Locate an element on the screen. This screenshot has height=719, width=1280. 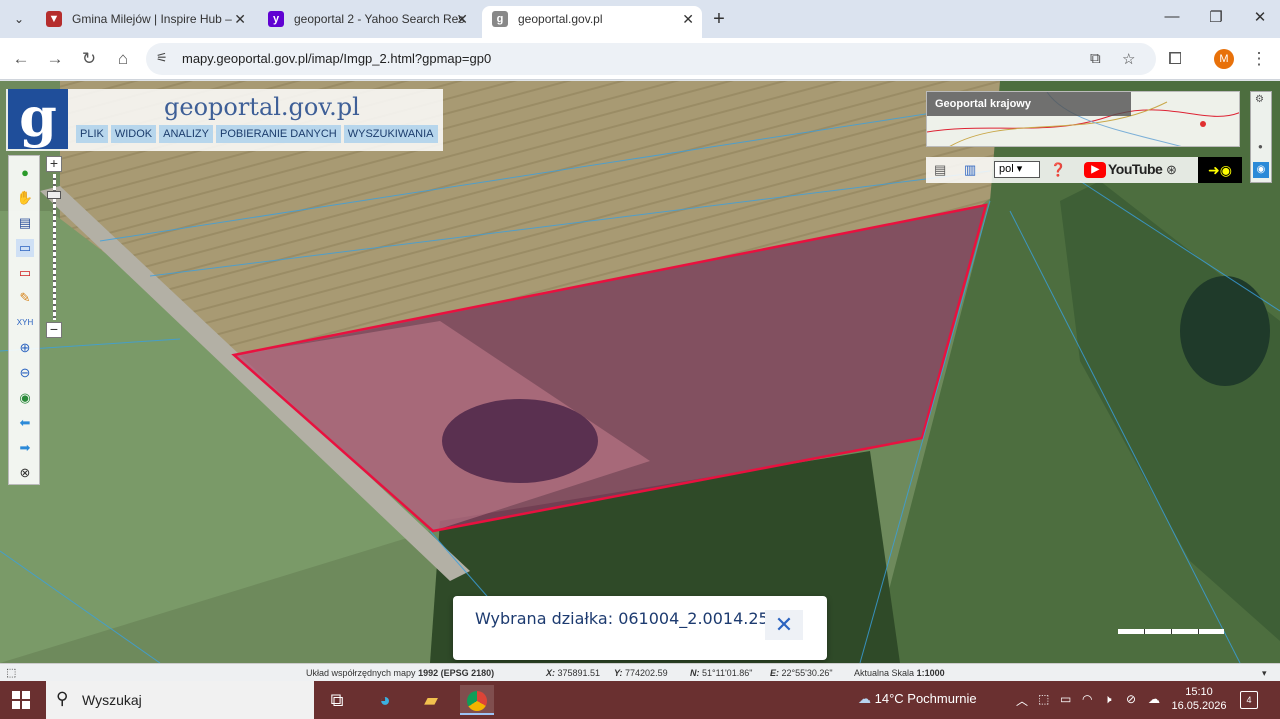
next-view-icon: ➡ is located at coordinates (25, 448).